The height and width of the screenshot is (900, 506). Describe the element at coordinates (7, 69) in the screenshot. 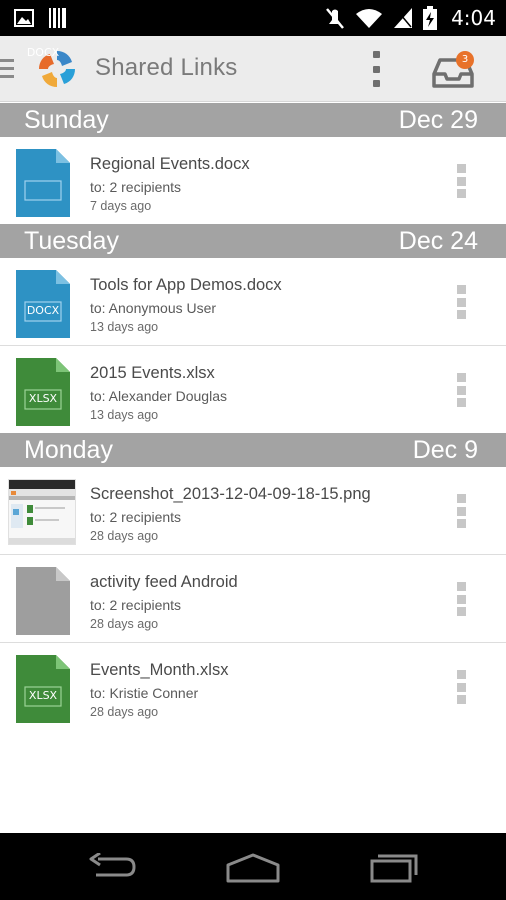

I see `hamburger-icon` at that location.